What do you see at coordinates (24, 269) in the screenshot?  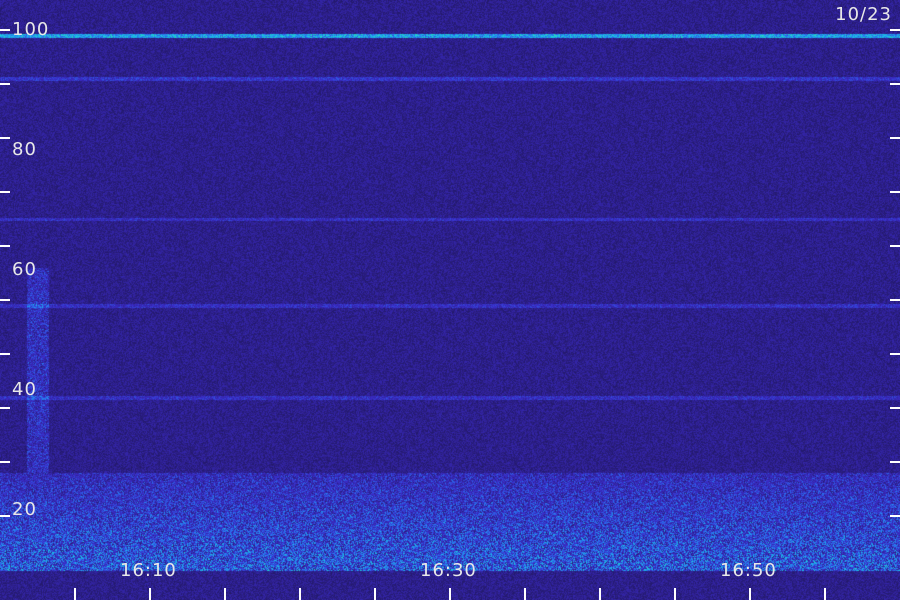 I see `y-tick-label-60: 60` at bounding box center [24, 269].